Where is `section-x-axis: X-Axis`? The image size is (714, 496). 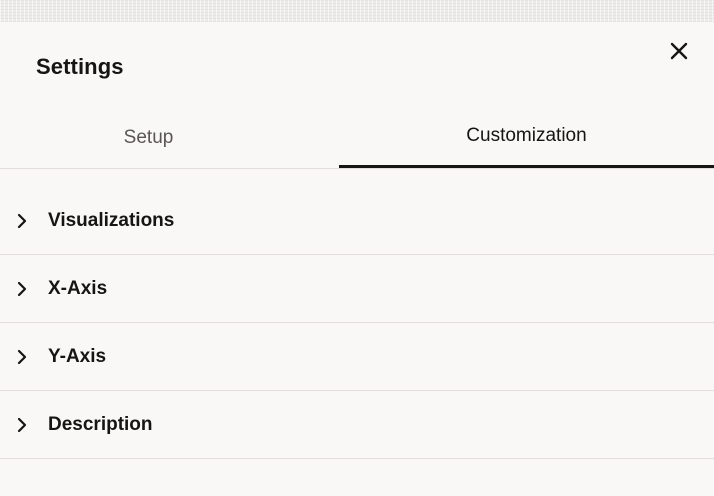 section-x-axis: X-Axis is located at coordinates (357, 289).